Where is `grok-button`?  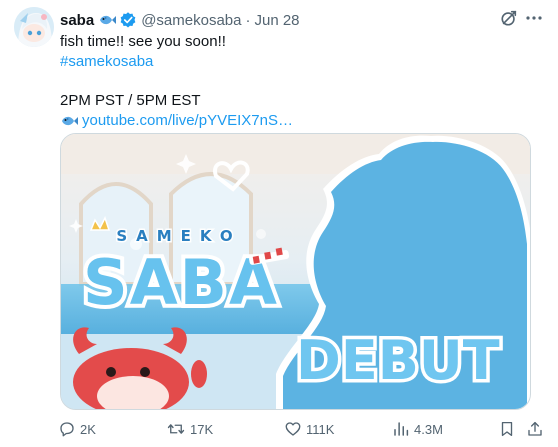
grok-button is located at coordinates (509, 20).